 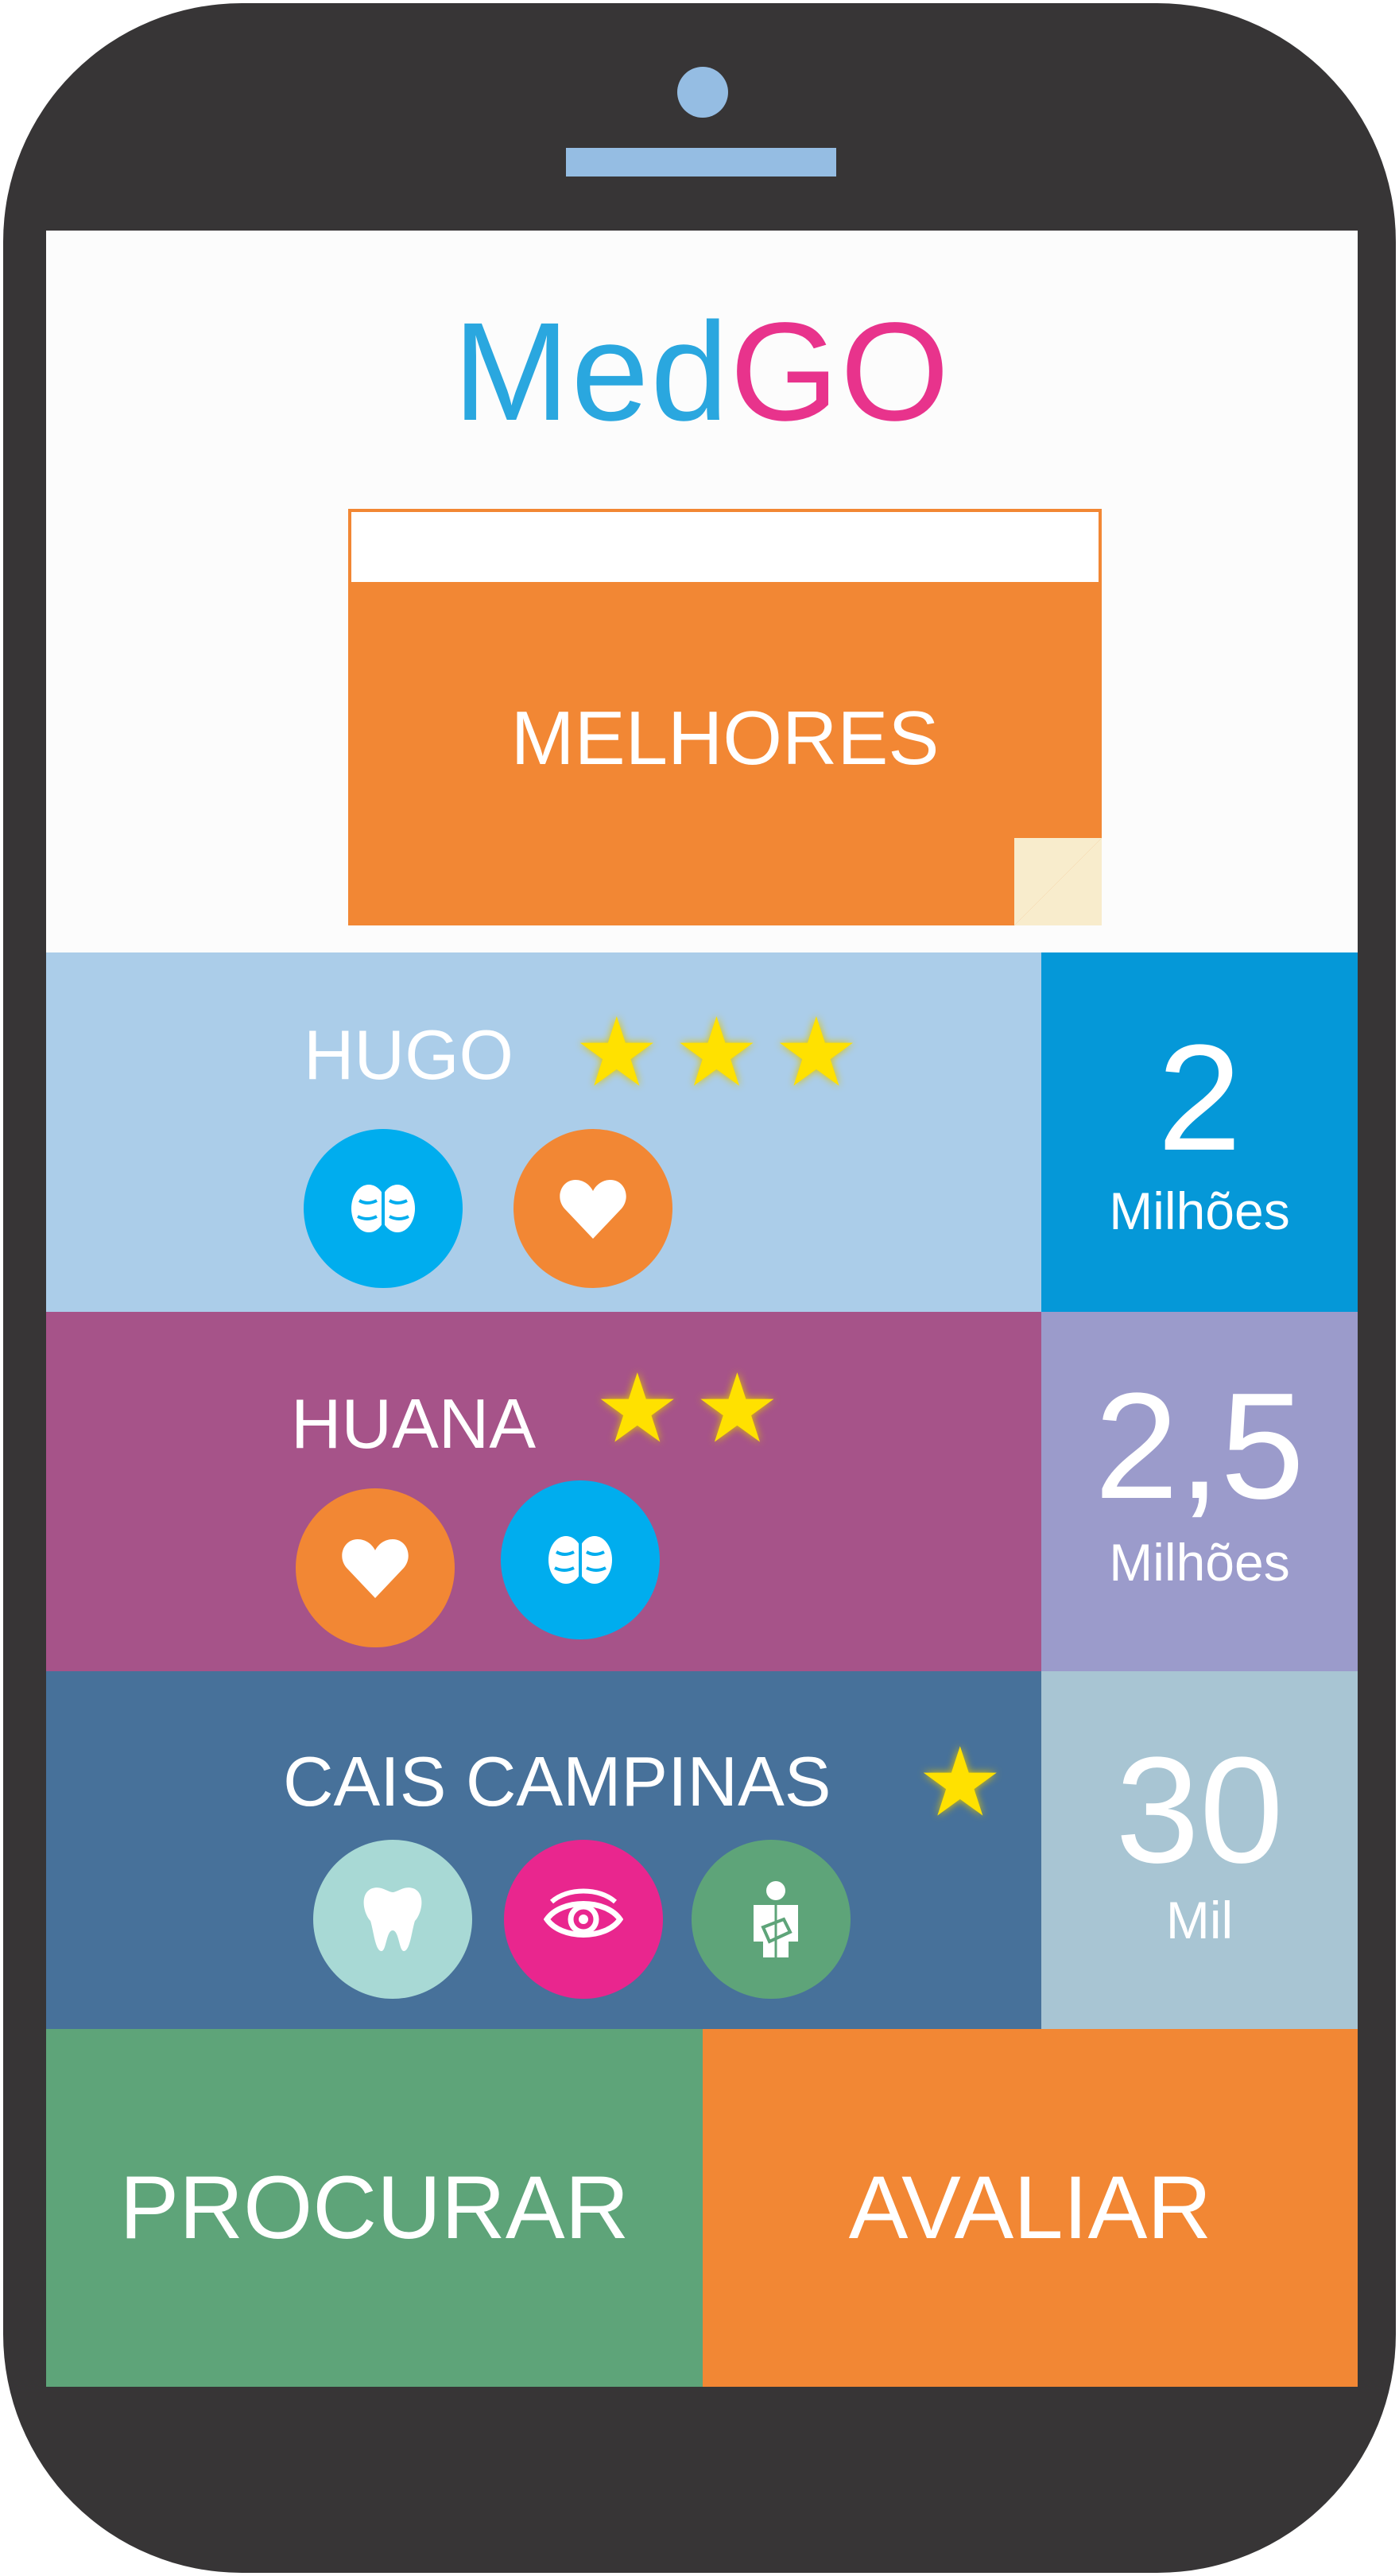 What do you see at coordinates (1199, 1098) in the screenshot?
I see `count-value: 2` at bounding box center [1199, 1098].